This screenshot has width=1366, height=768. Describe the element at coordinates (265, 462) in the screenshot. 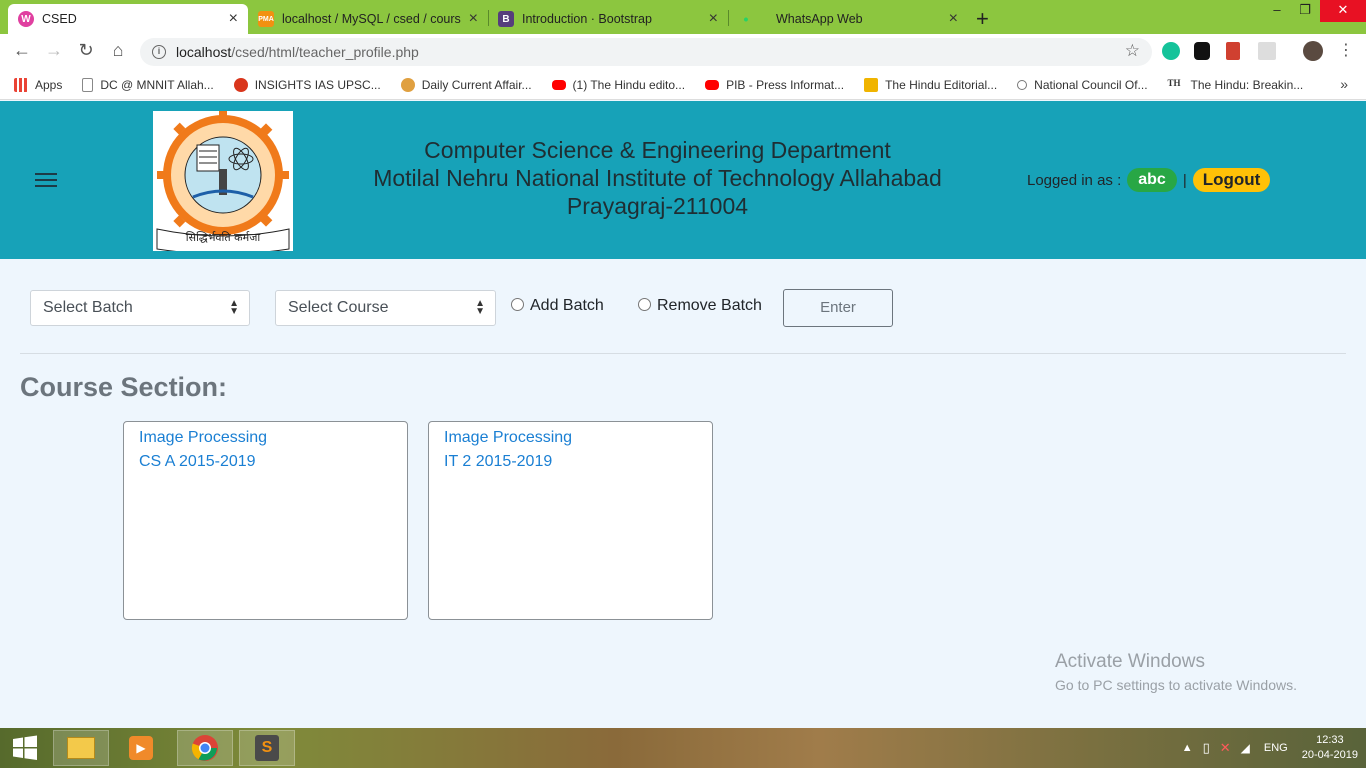

I see `course-batch-link: CS A 2015-2019` at that location.